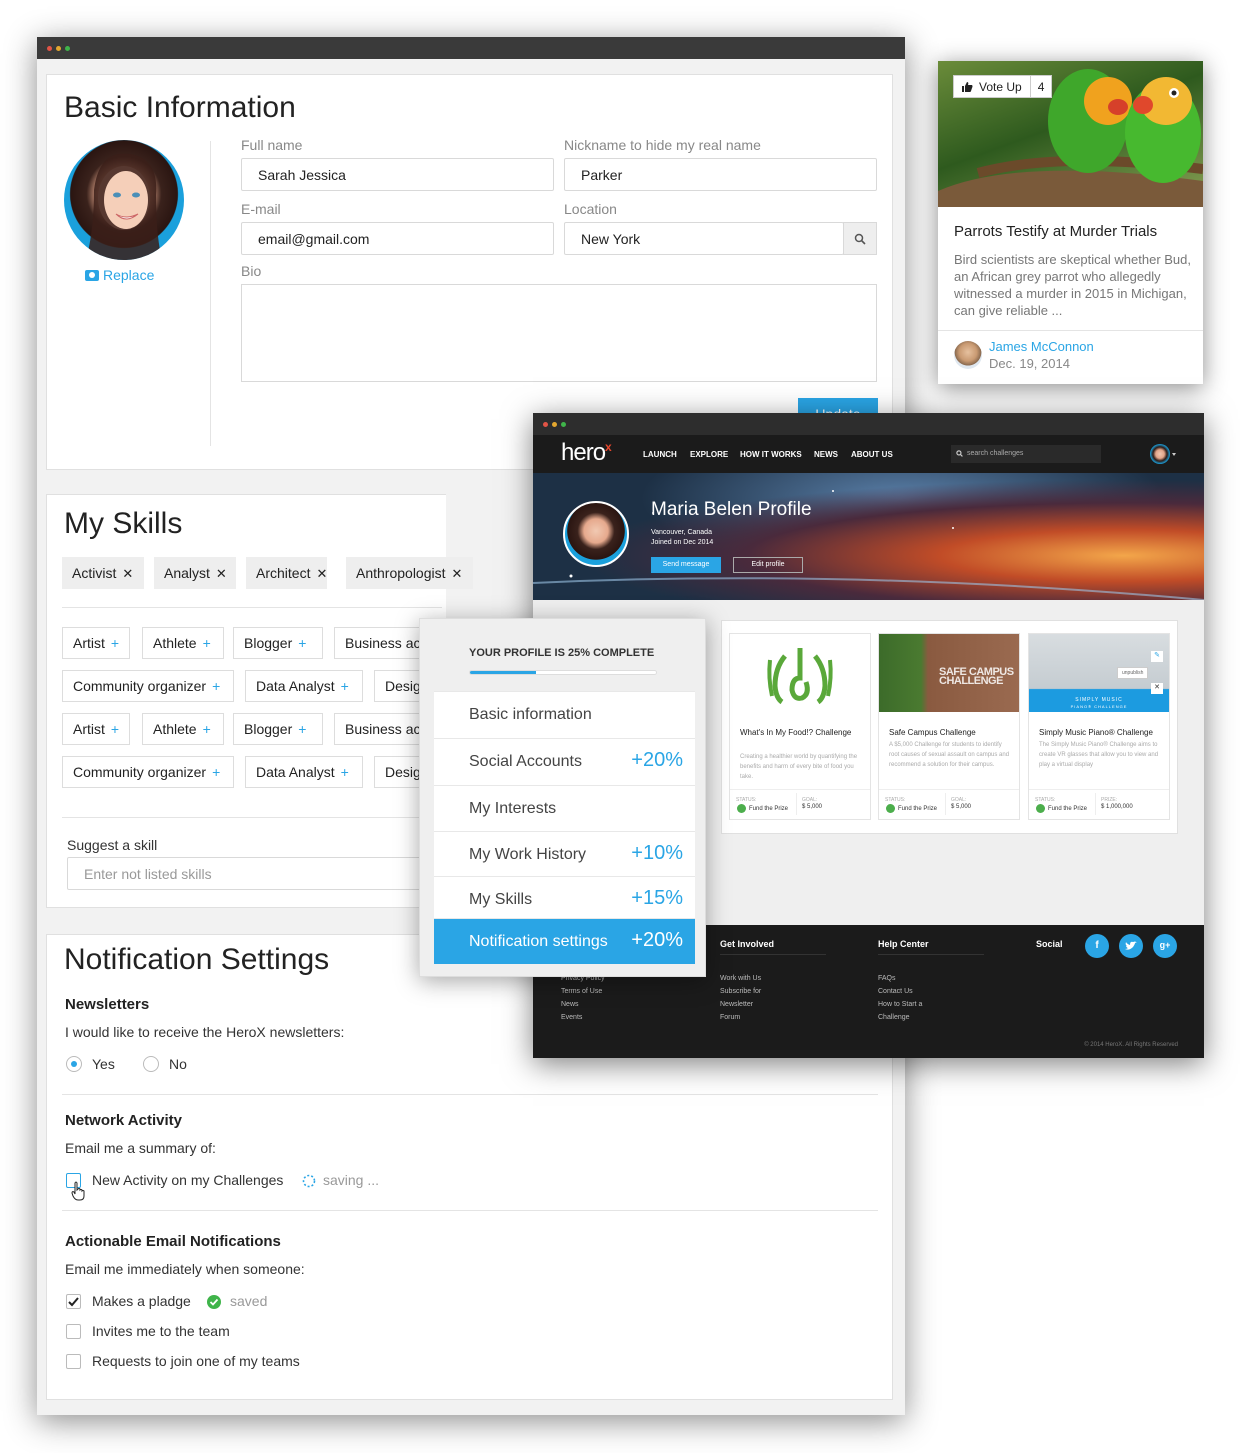 This screenshot has width=1240, height=1453. Describe the element at coordinates (1097, 946) in the screenshot. I see `facebook-icon: f` at that location.